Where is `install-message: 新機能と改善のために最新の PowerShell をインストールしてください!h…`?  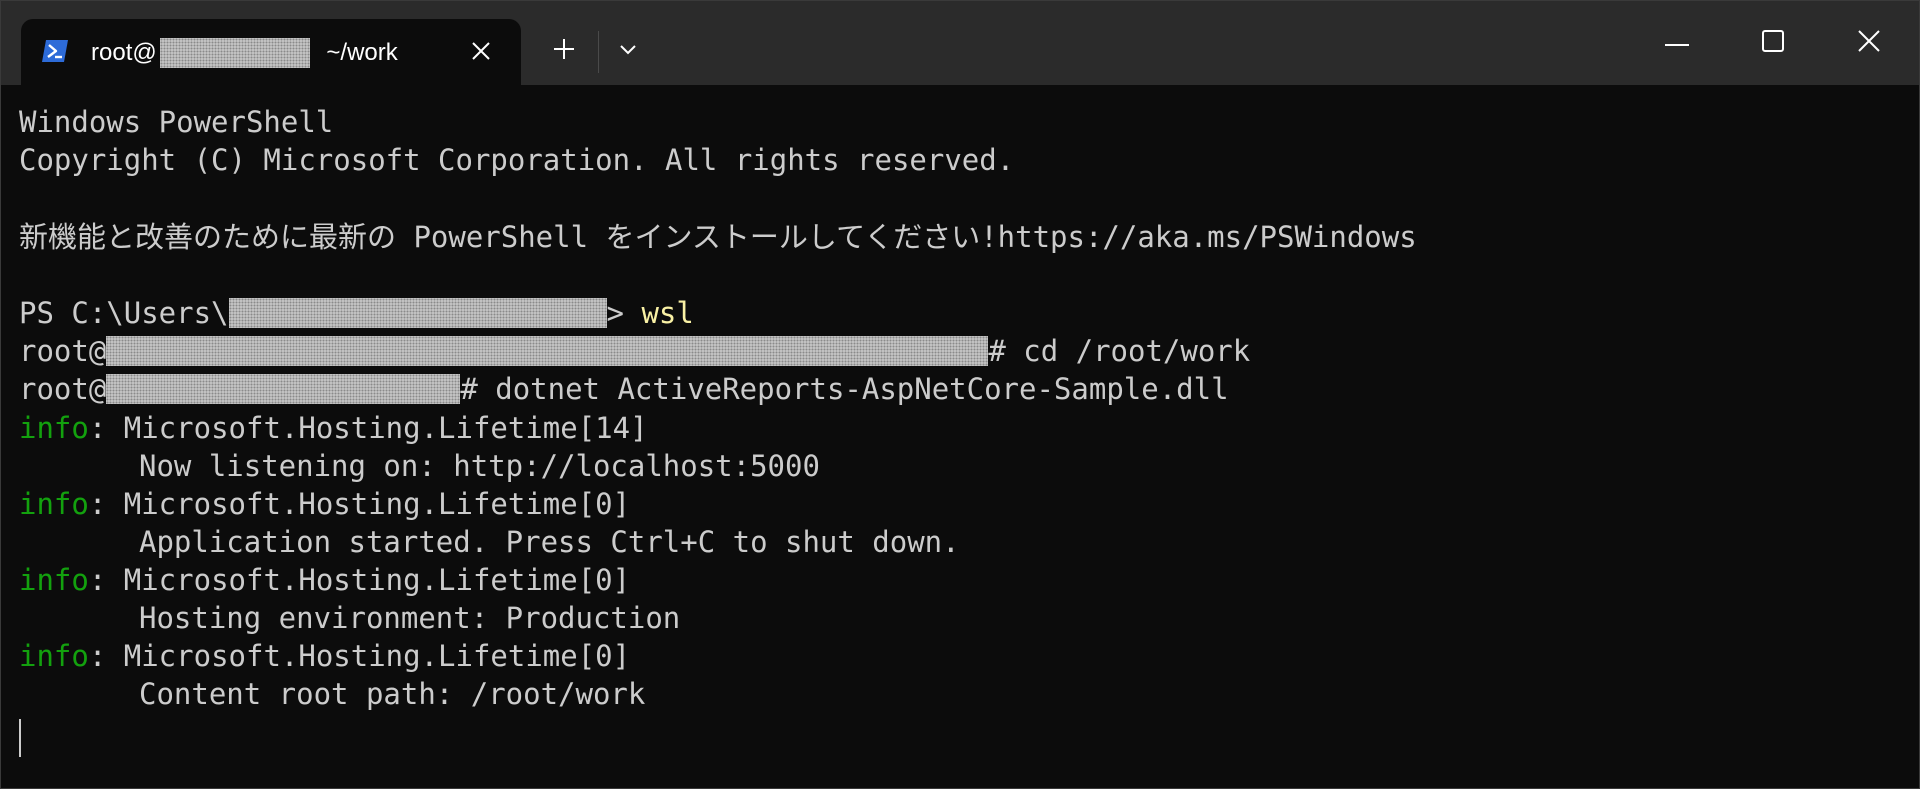
install-message: 新機能と改善のために最新の PowerShell をインストールしてください!h… is located at coordinates (718, 237).